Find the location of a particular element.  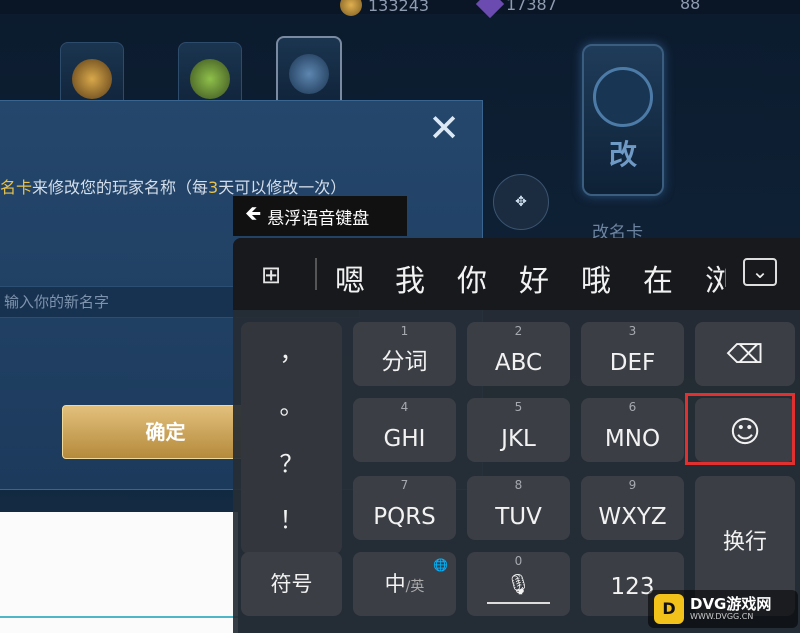

candidate-separator is located at coordinates (316, 274).